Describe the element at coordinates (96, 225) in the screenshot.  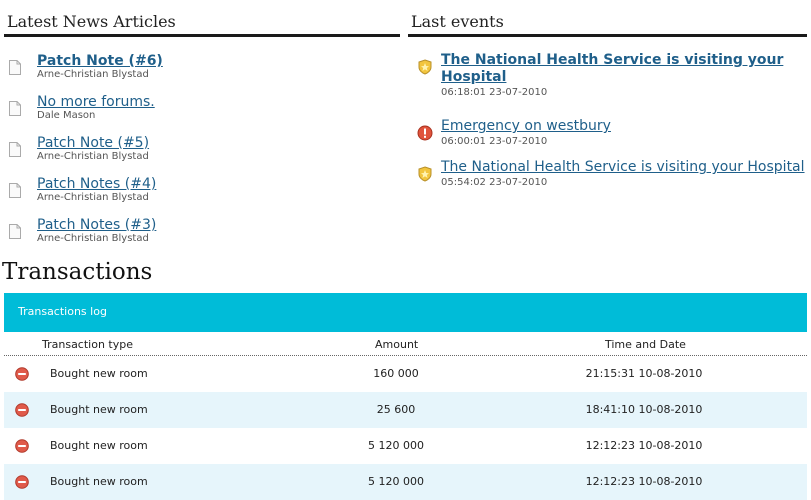
I see `news-link: Patch Notes (#3)` at that location.